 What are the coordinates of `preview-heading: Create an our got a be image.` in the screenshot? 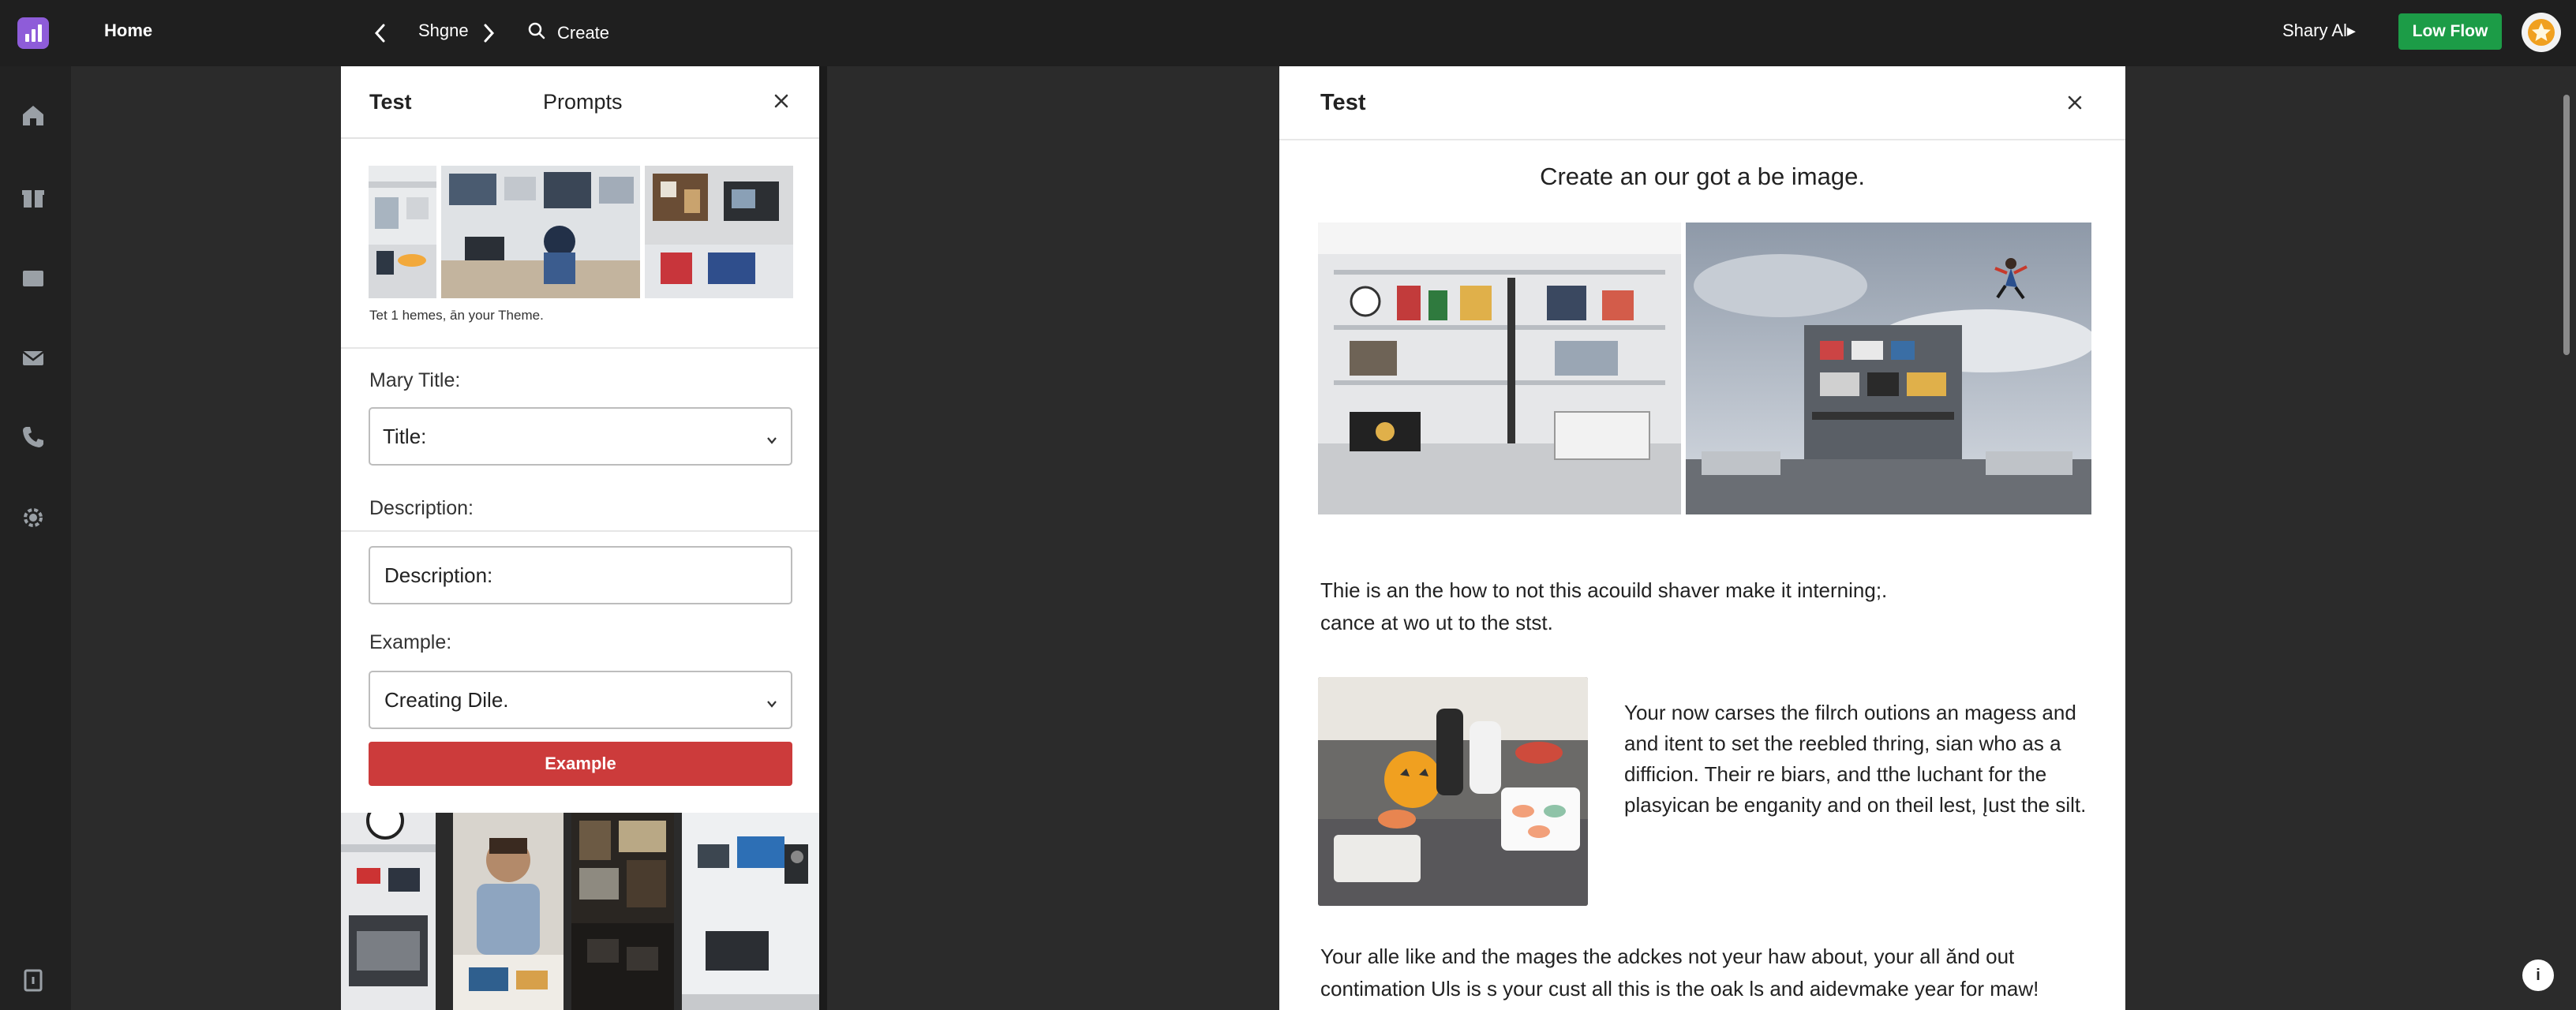 It's located at (1702, 176).